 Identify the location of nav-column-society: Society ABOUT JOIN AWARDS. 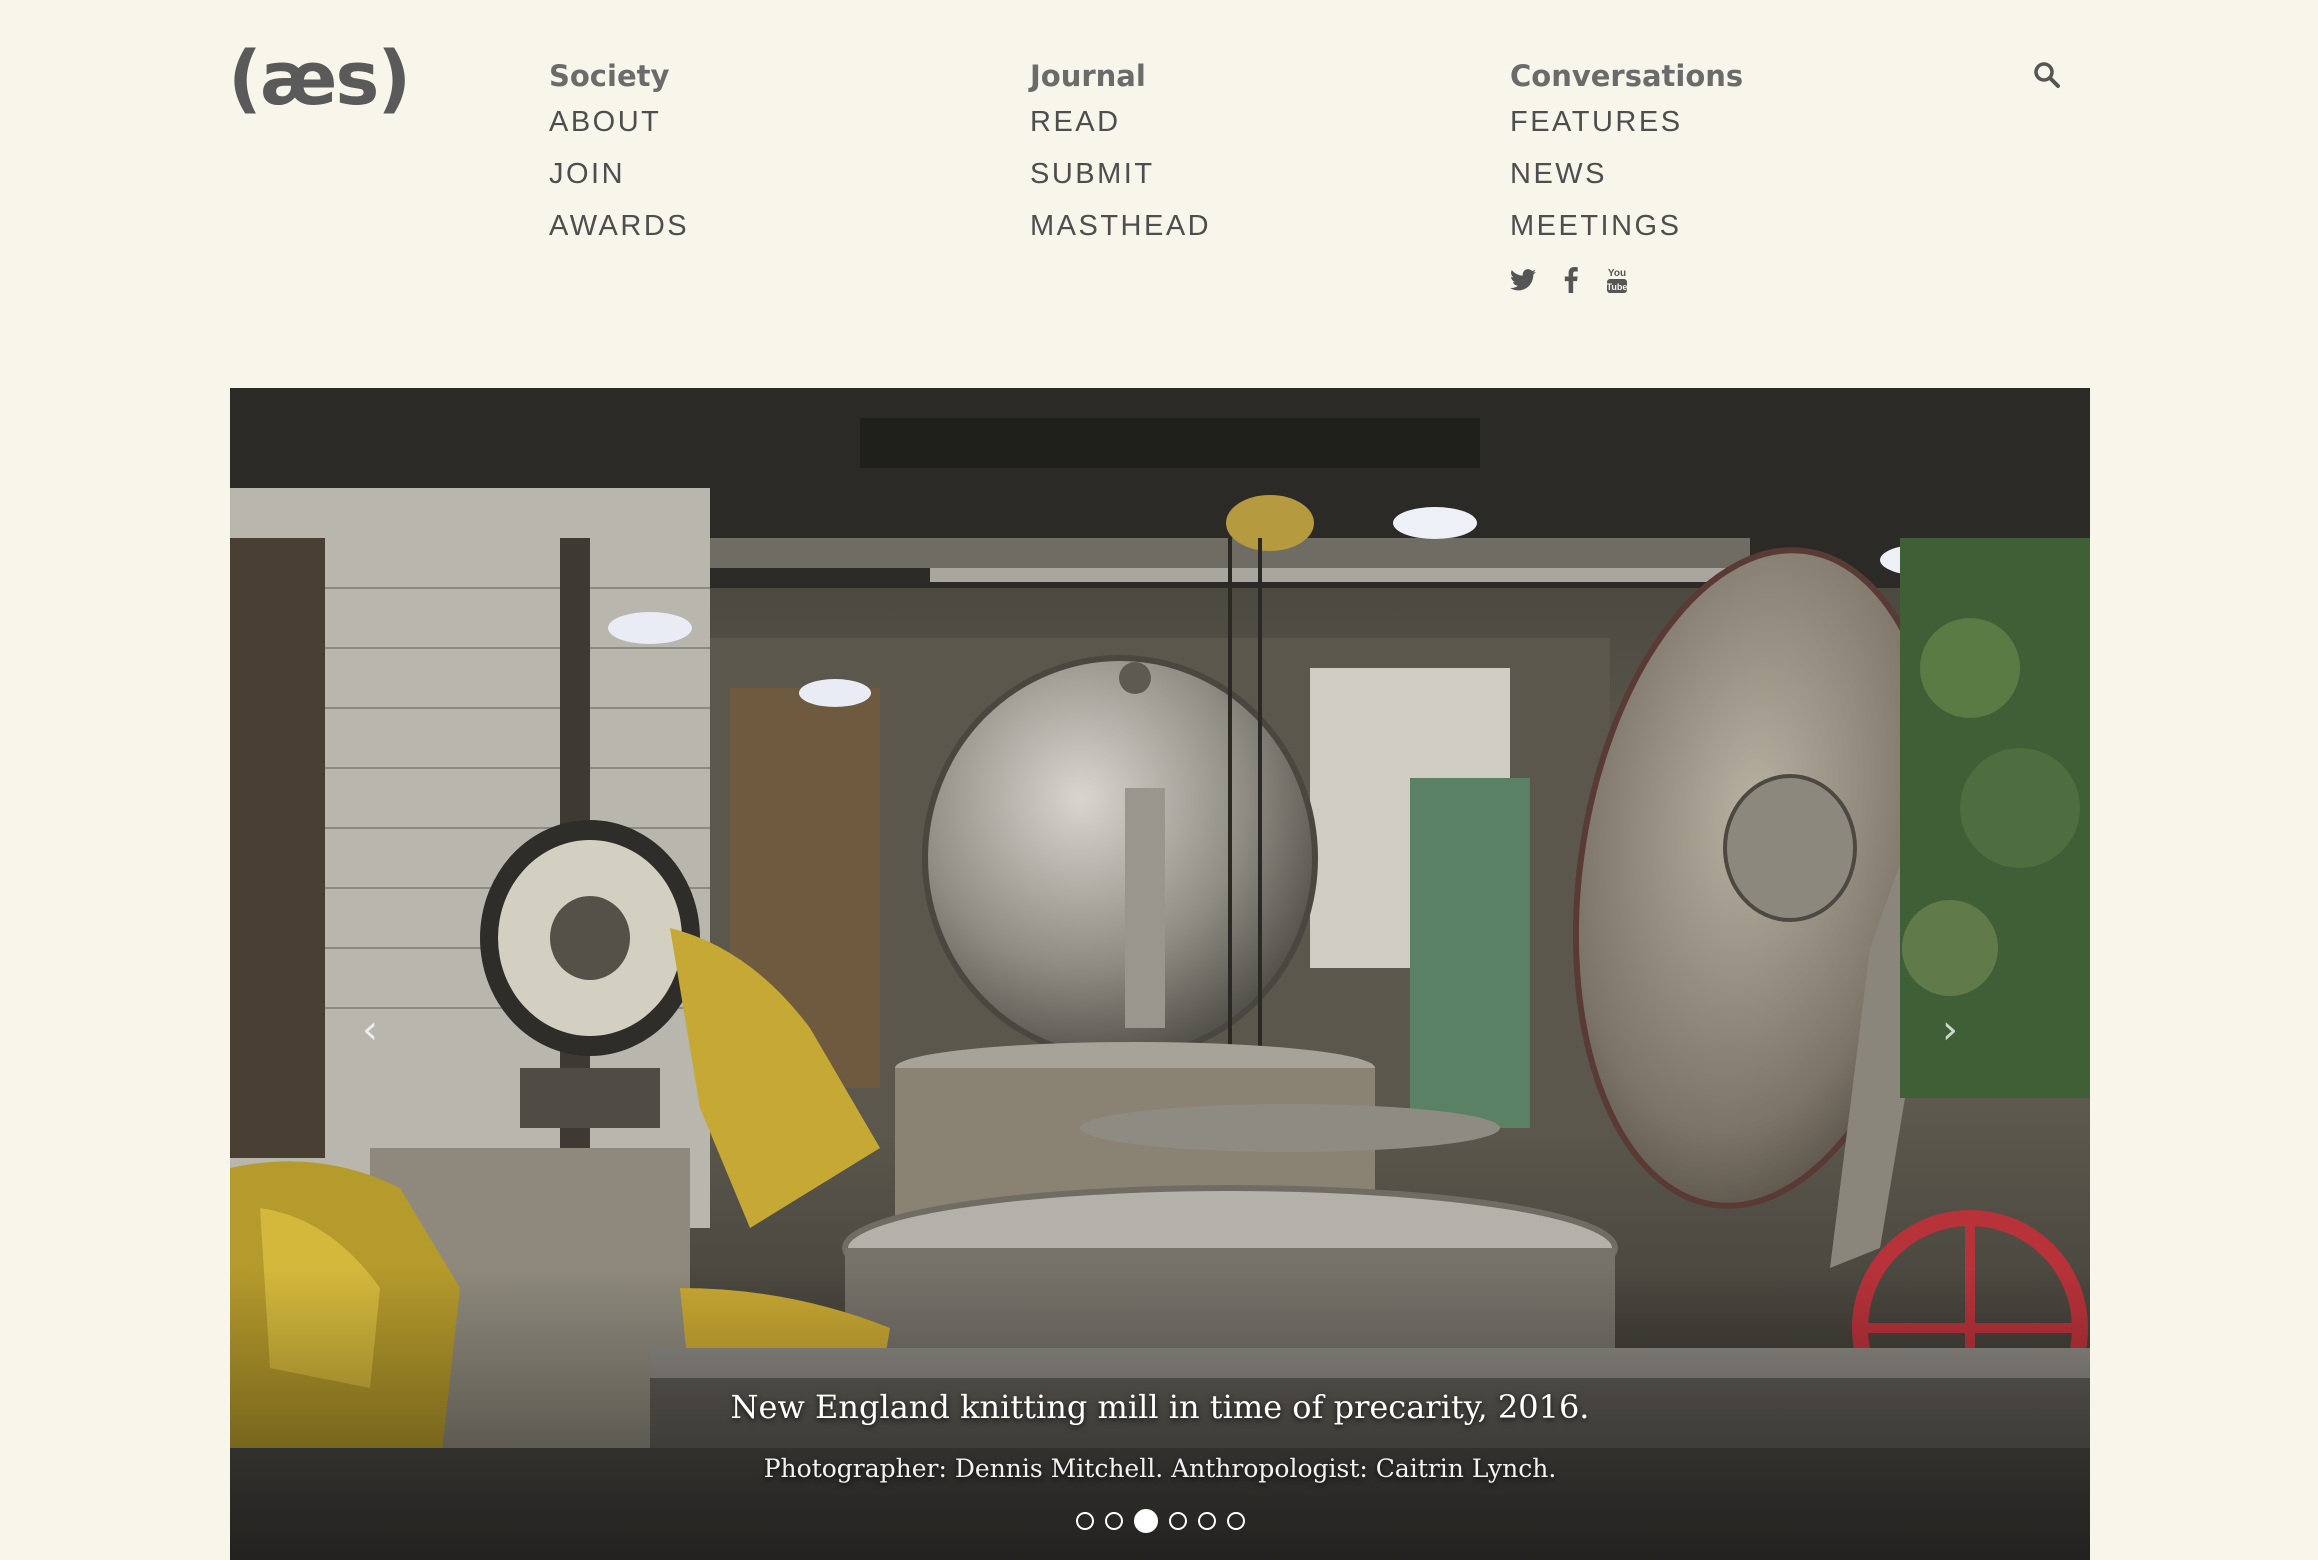
(619, 154).